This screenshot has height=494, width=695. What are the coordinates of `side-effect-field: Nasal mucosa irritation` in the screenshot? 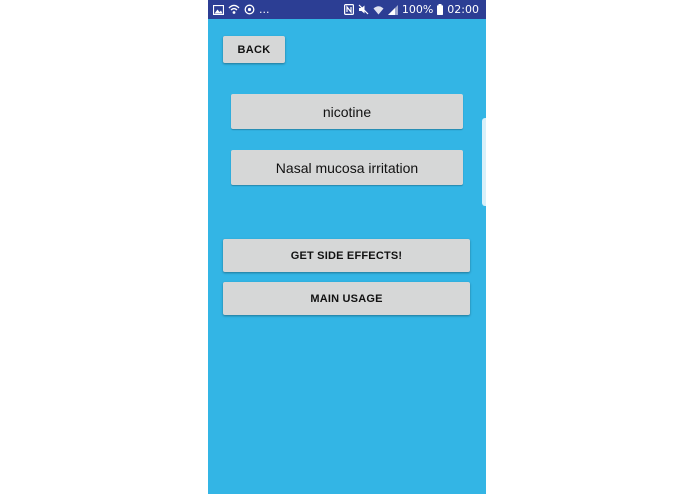 It's located at (347, 167).